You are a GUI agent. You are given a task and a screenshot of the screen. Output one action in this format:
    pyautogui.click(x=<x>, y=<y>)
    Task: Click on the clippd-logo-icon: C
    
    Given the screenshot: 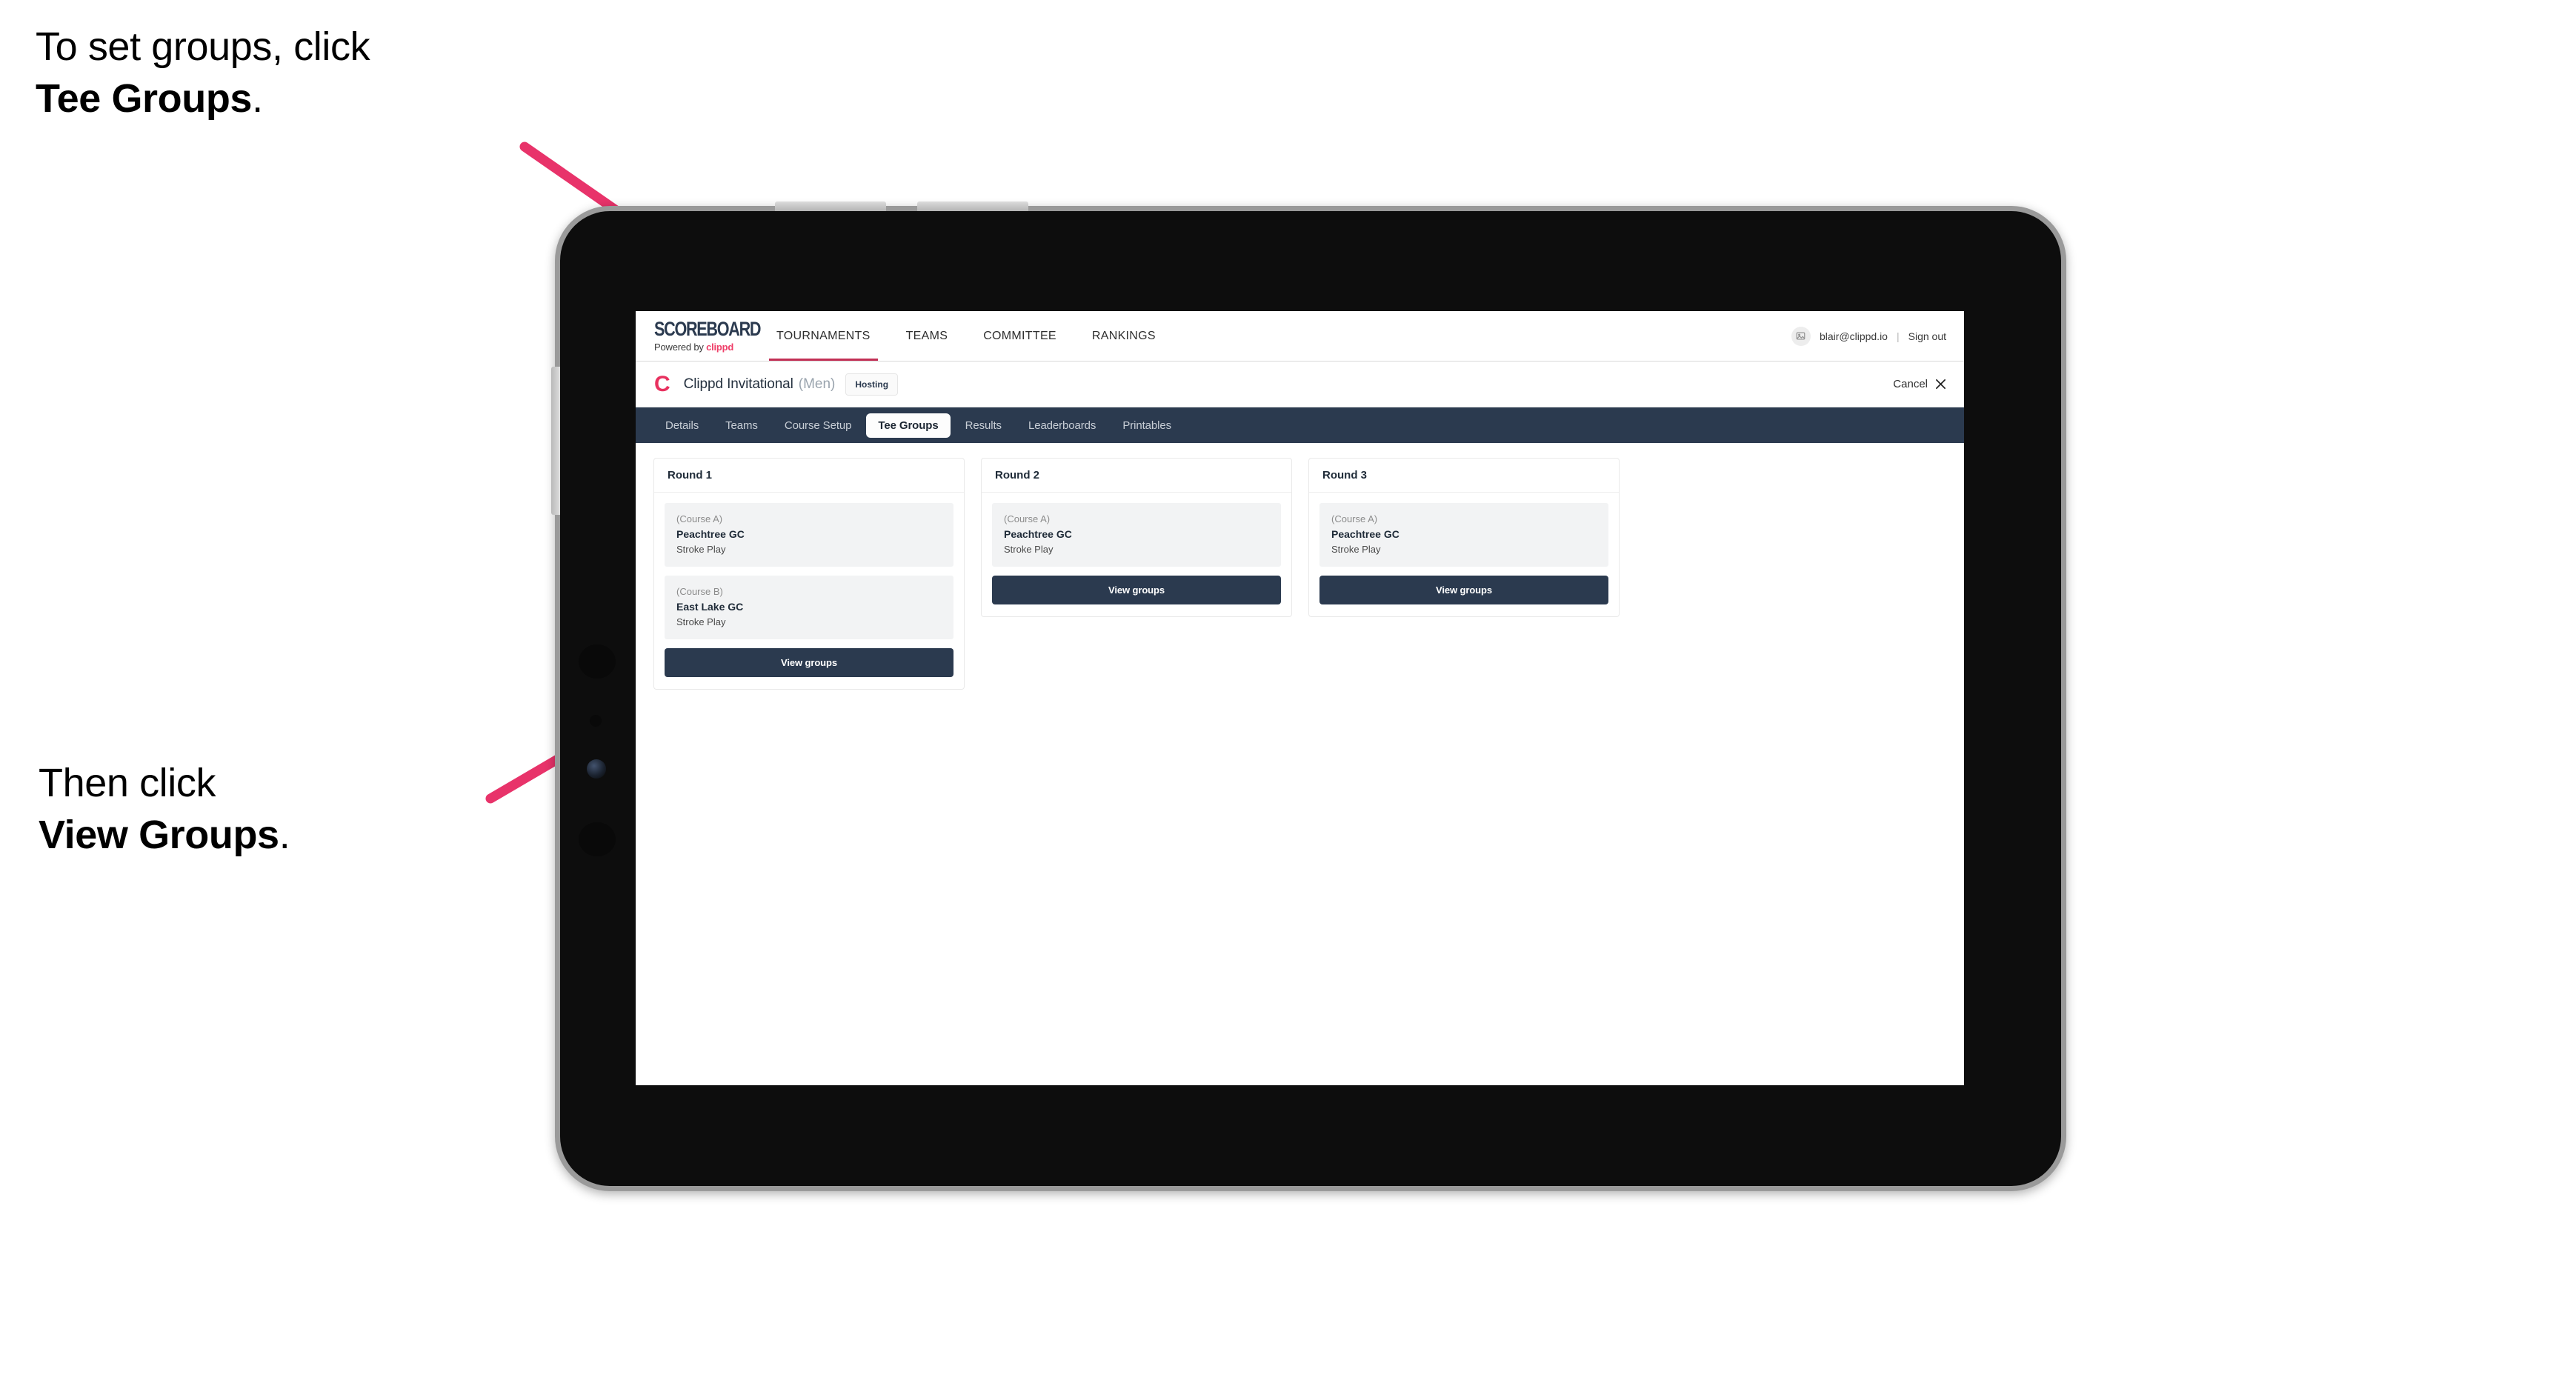 What is the action you would take?
    pyautogui.click(x=662, y=384)
    